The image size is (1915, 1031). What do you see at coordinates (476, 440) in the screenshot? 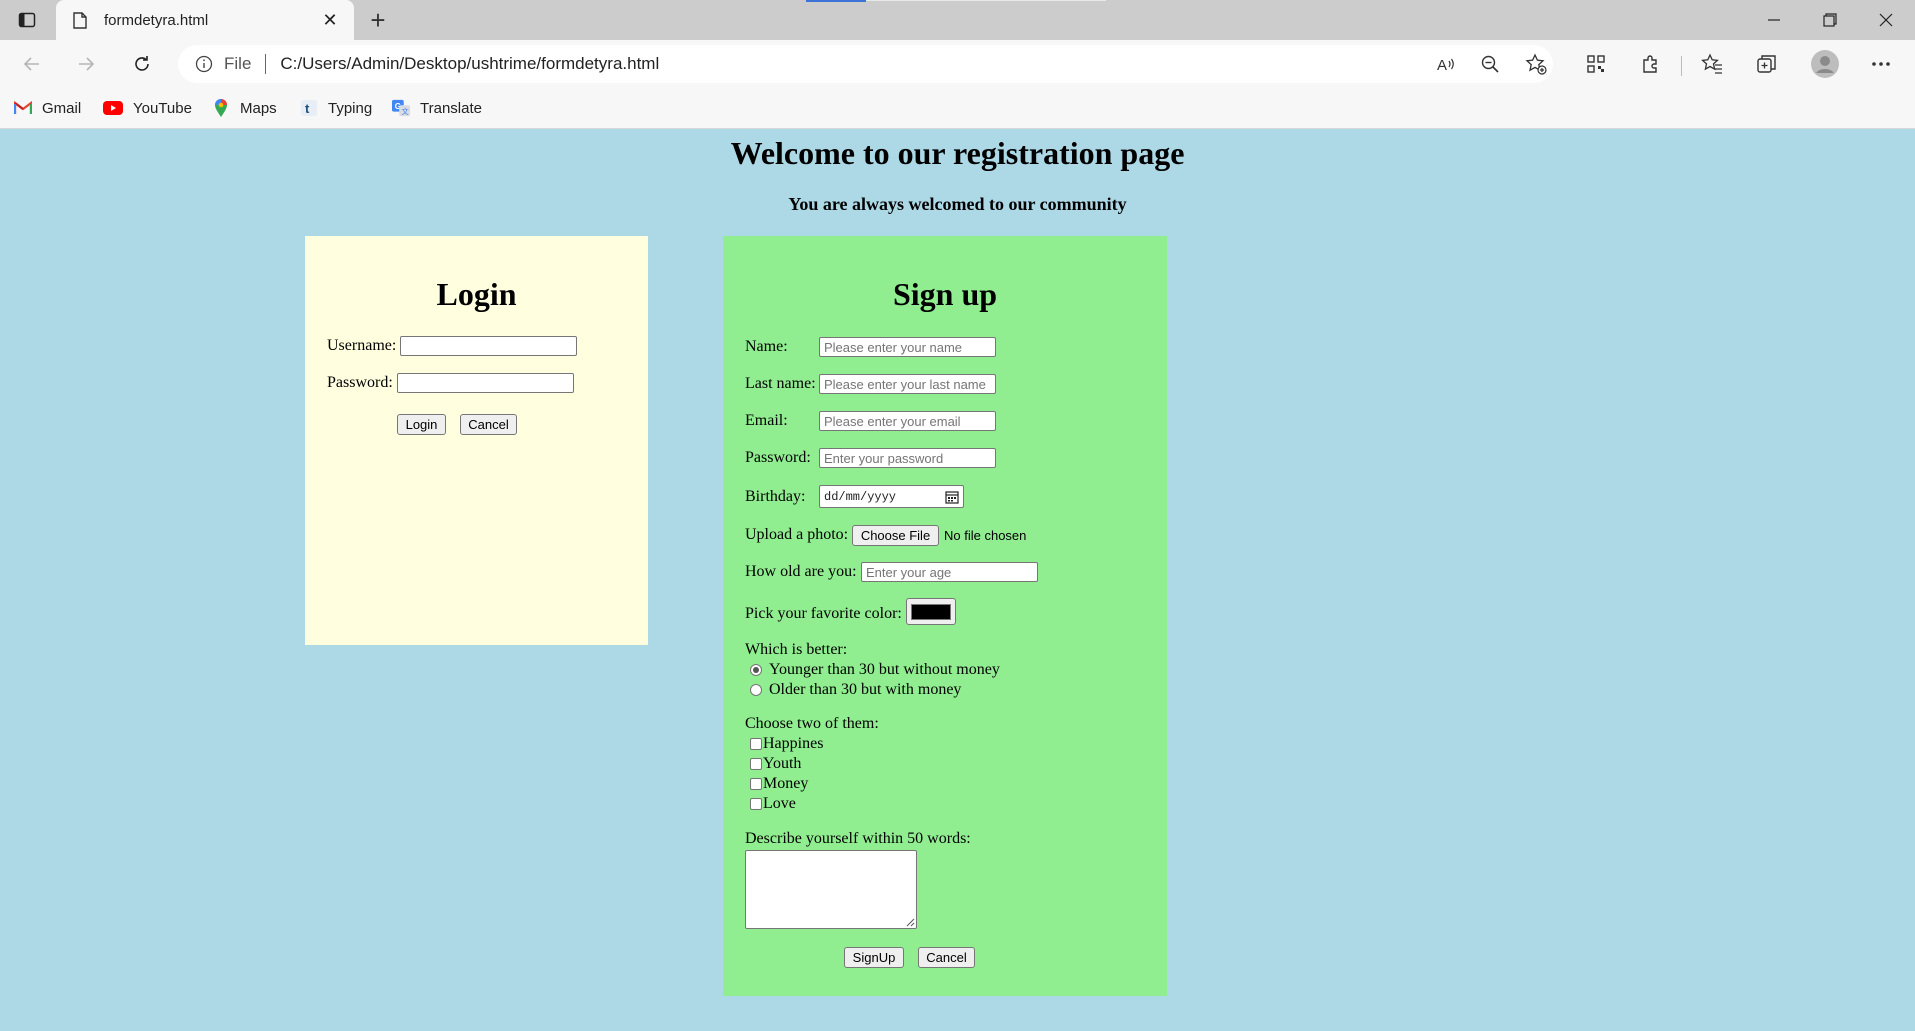
I see `login-panel: Login Username: Password: Login Cancel` at bounding box center [476, 440].